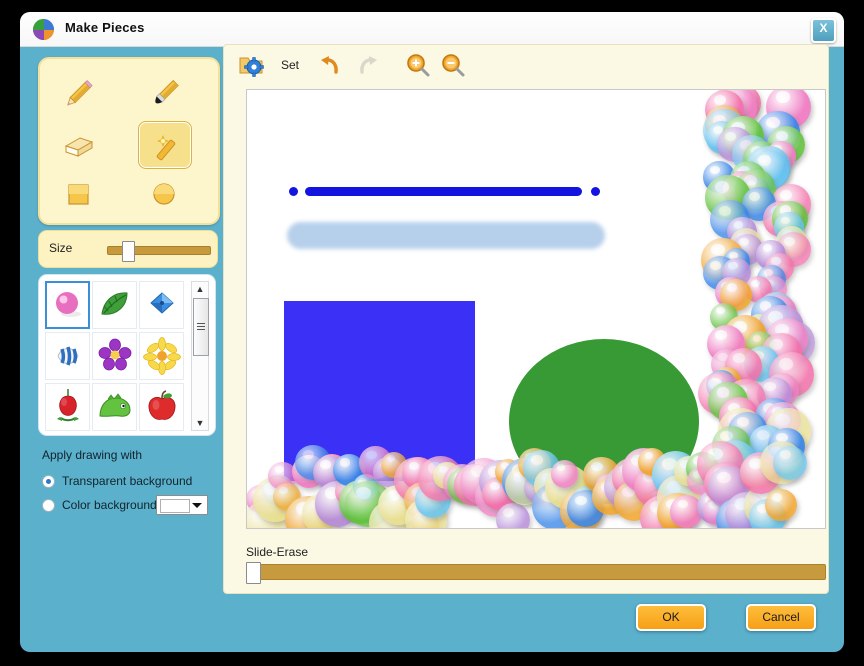 This screenshot has width=864, height=666. I want to click on app-logo-icon, so click(43, 29).